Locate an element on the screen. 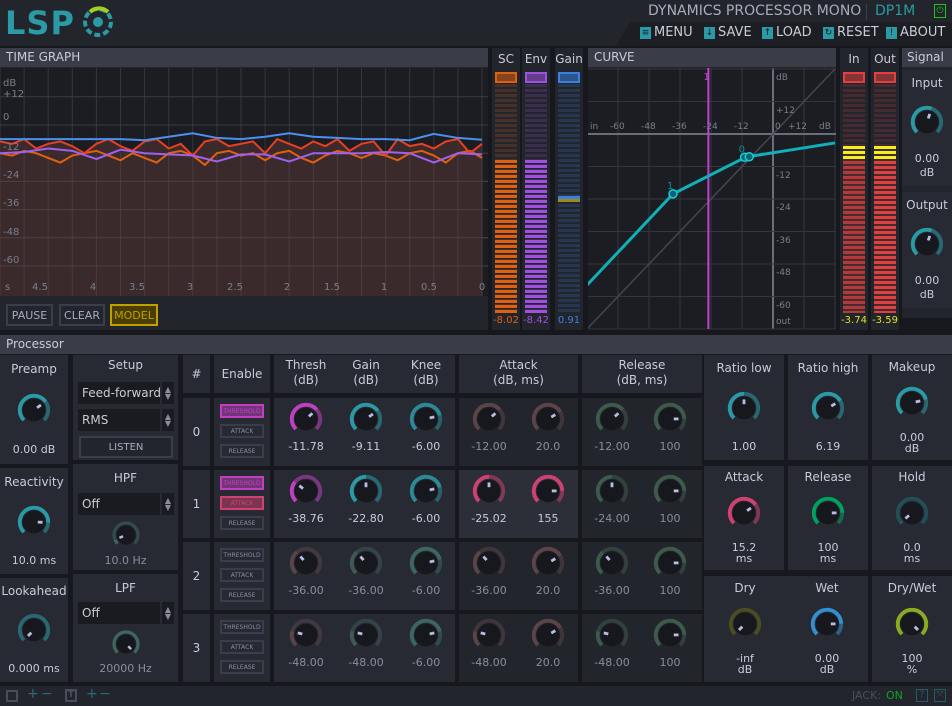  fullscreen-icon: ⤧ is located at coordinates (940, 695).